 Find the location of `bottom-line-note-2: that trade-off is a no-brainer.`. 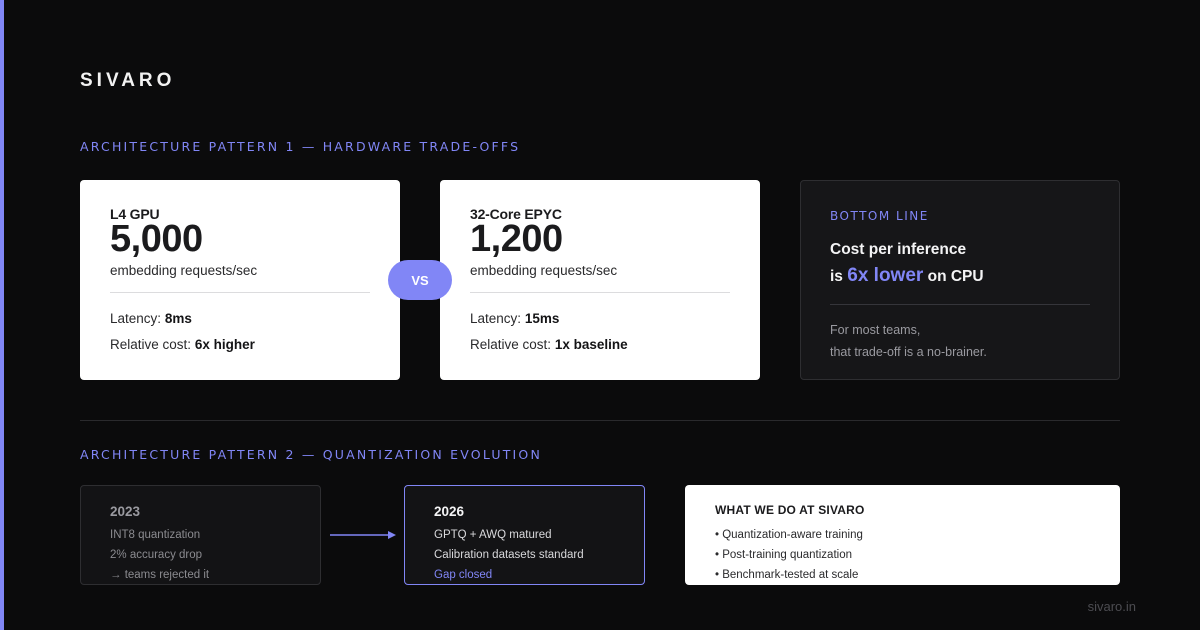

bottom-line-note-2: that trade-off is a no-brainer. is located at coordinates (908, 352).